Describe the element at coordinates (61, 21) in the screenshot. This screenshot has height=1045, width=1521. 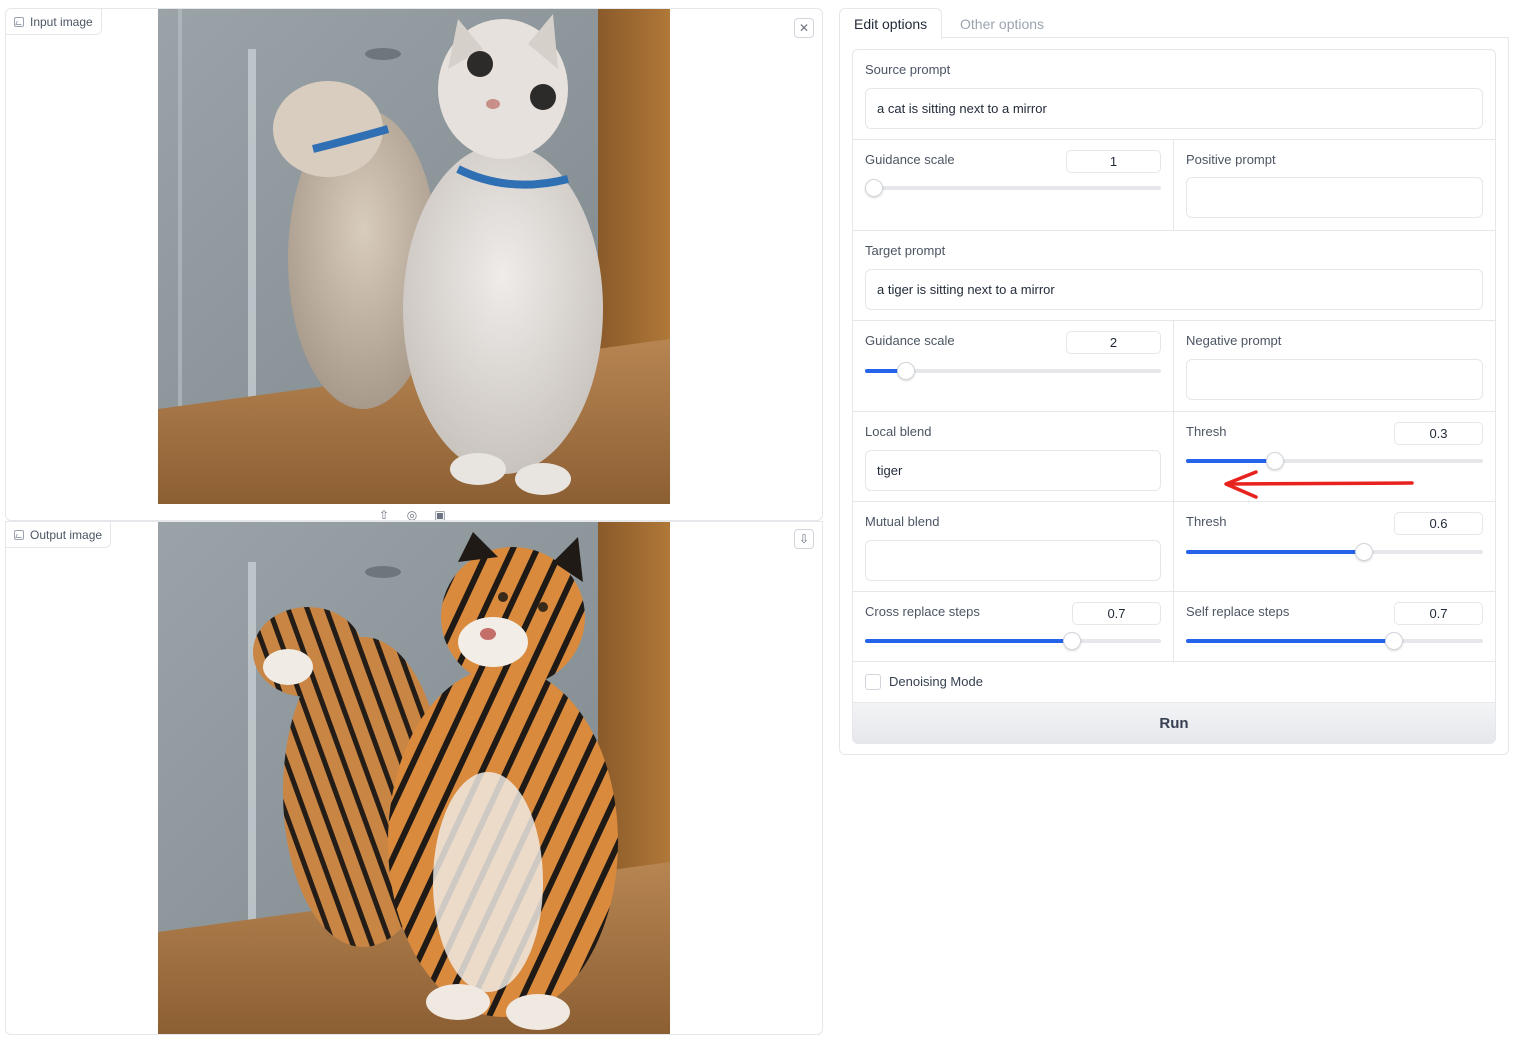
I see `input-image-label-text: Input image` at that location.